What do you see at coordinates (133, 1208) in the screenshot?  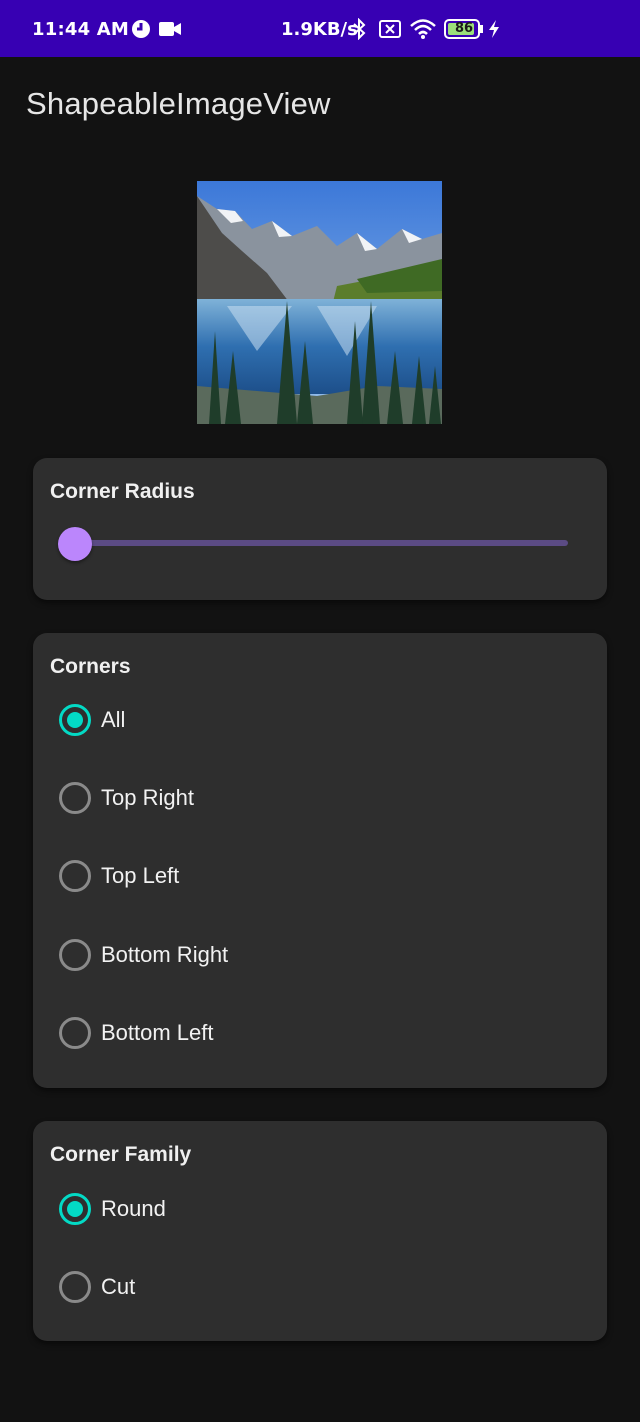 I see `radio-label-round: Round` at bounding box center [133, 1208].